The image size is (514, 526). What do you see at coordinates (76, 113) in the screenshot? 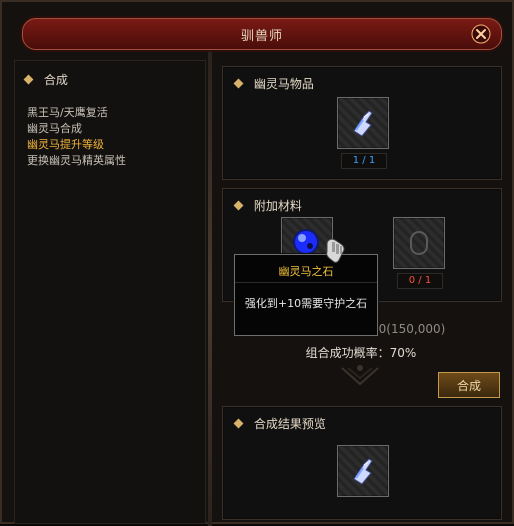
I see `sidebar-item-revive: 黑王马/天鹰复活` at bounding box center [76, 113].